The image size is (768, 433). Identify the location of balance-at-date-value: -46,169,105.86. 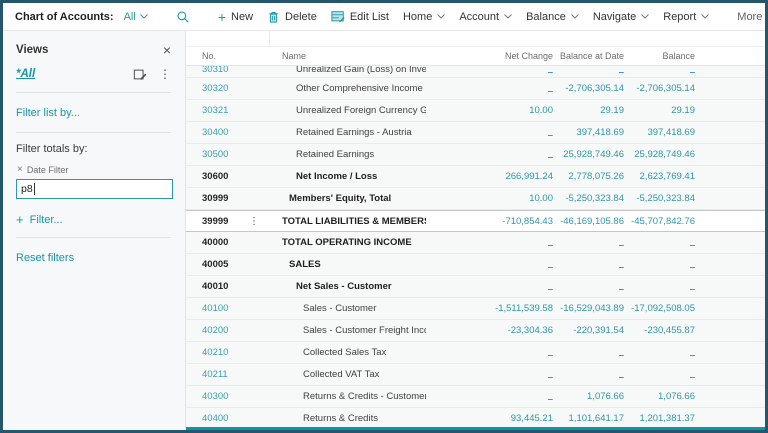
(588, 221).